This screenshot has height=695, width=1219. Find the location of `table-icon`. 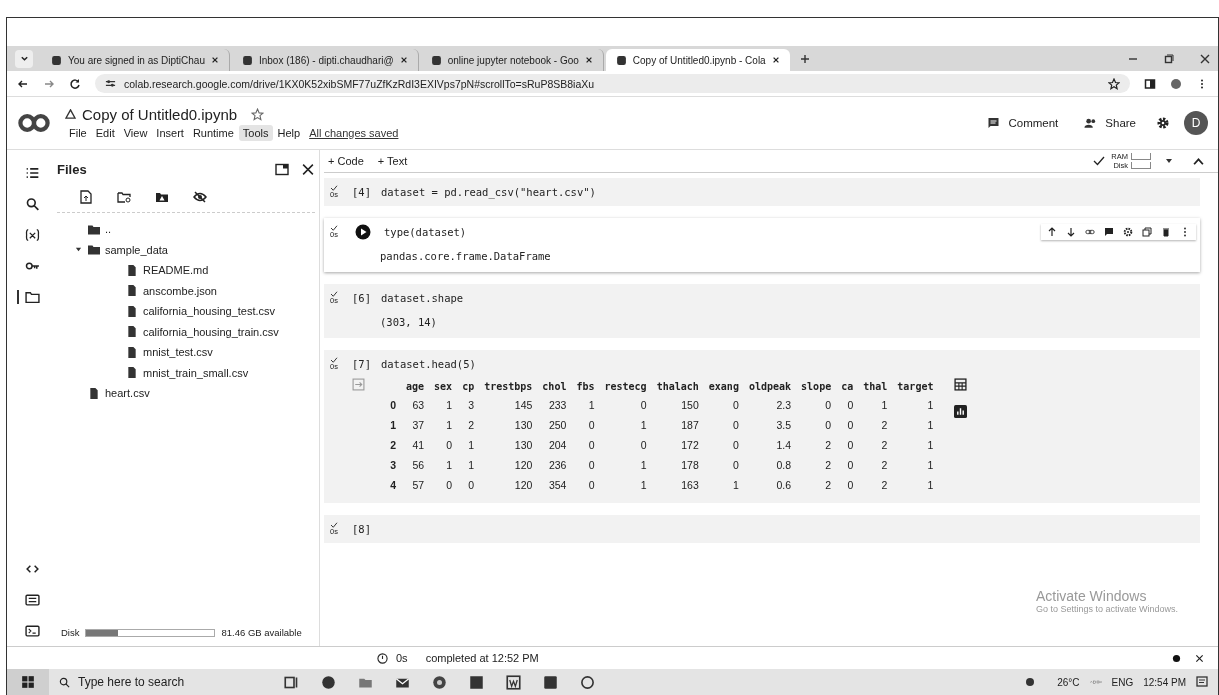

table-icon is located at coordinates (961, 384).